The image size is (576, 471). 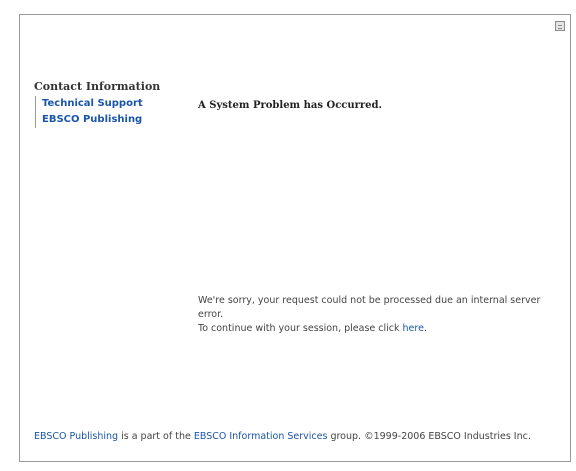 I want to click on continue-suffix: ., so click(x=425, y=328).